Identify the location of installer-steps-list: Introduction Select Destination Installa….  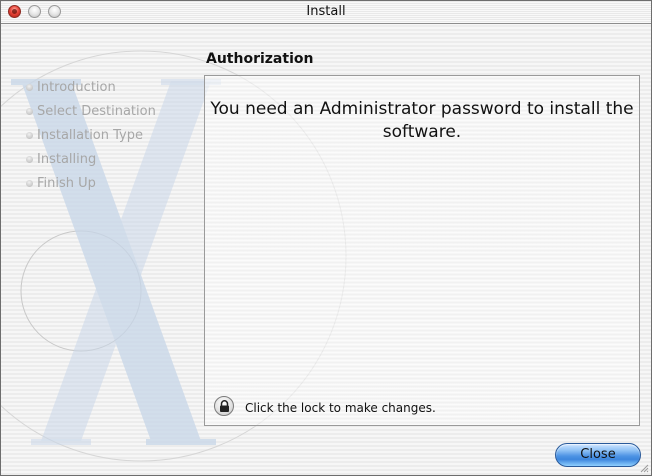
(91, 135).